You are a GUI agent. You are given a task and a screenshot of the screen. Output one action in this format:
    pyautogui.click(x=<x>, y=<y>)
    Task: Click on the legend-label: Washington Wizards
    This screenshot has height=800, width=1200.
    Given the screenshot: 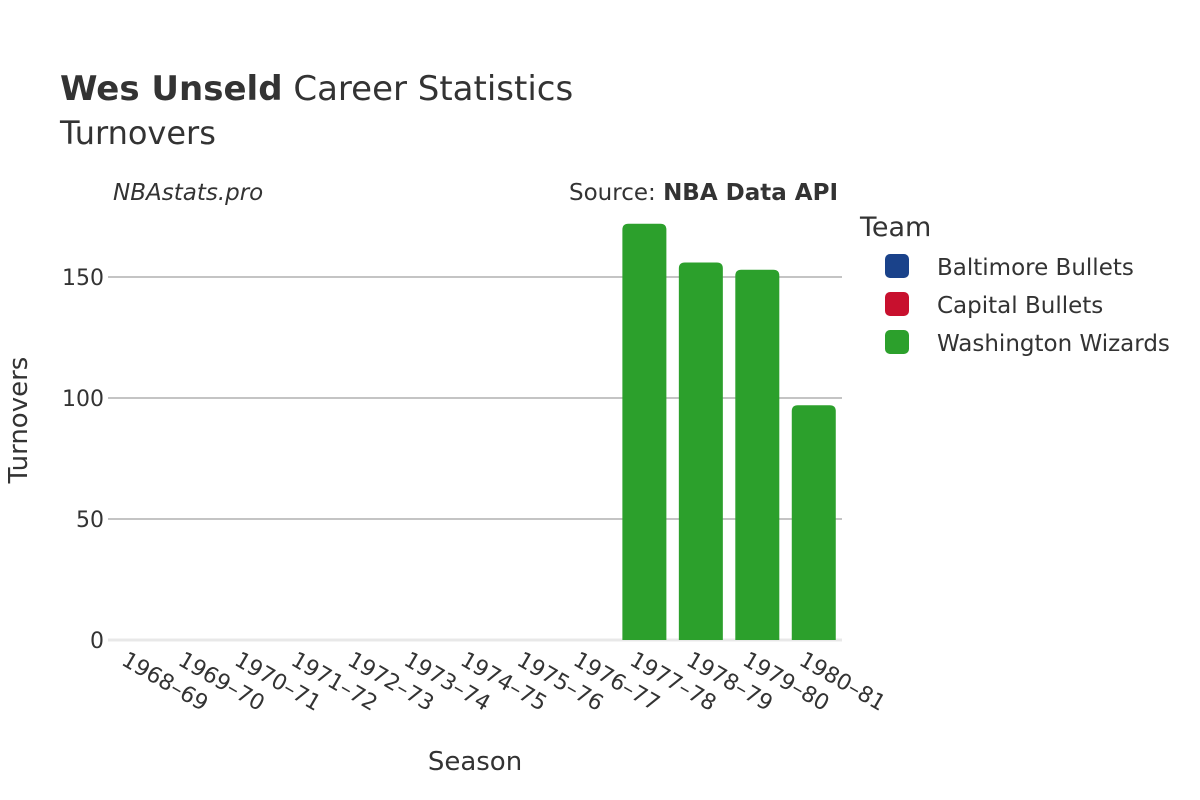 What is the action you would take?
    pyautogui.click(x=1053, y=344)
    